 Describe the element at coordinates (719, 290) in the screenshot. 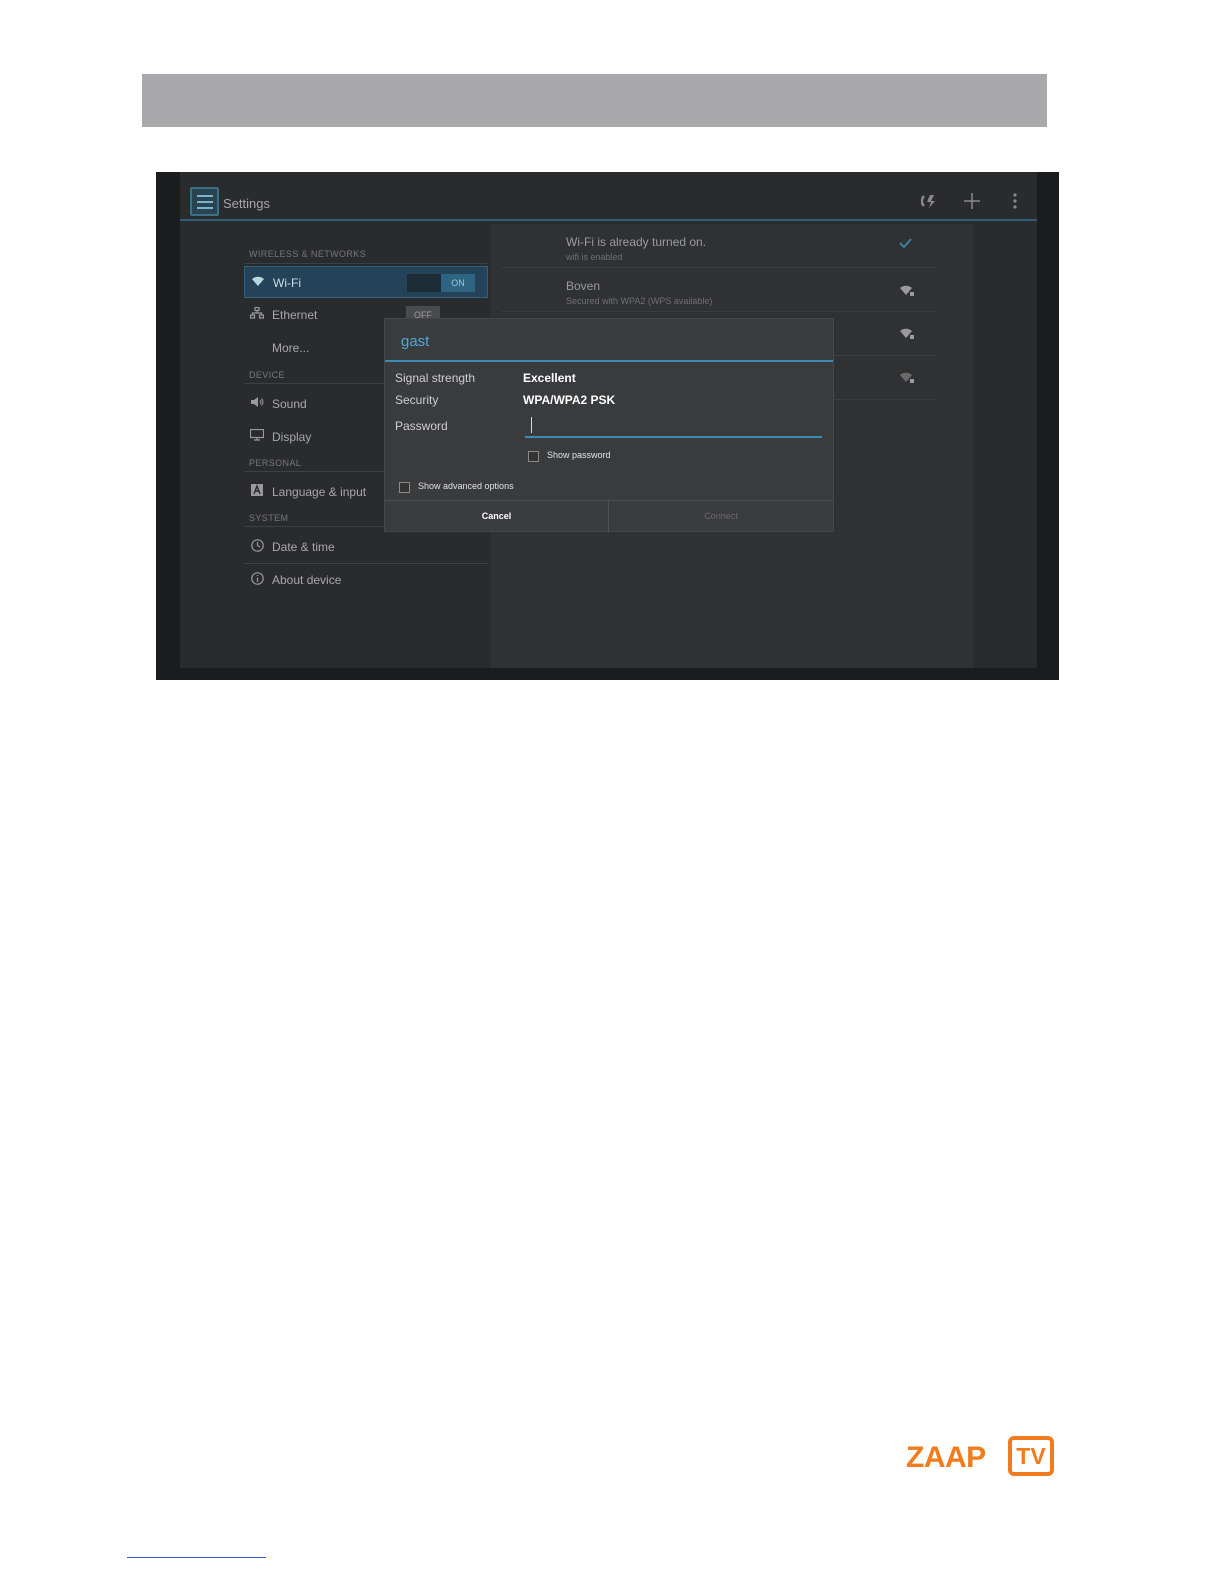

I see `list-item: Boven Secured with WPA2 (WPS available)` at that location.